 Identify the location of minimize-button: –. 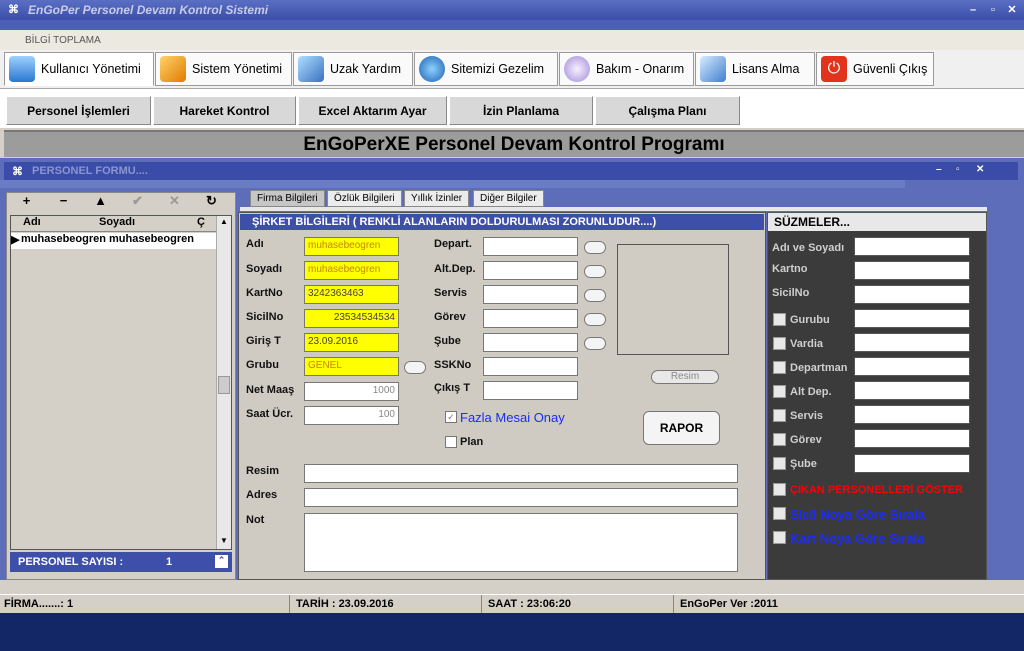
(973, 10).